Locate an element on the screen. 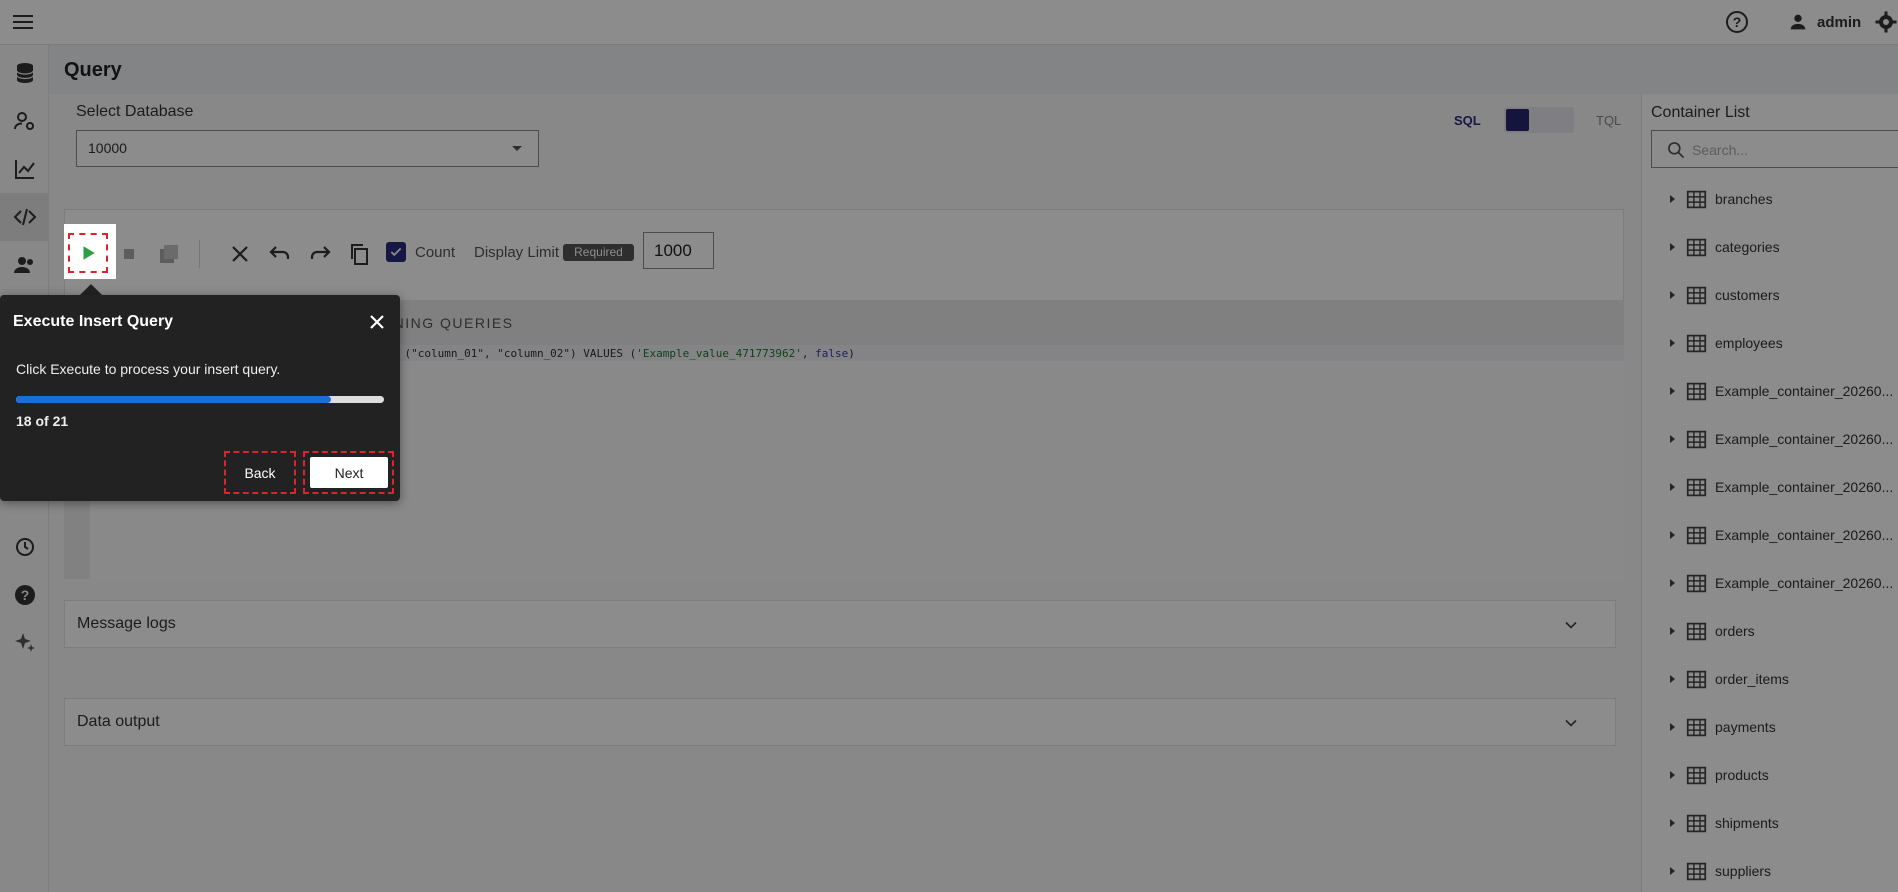 The height and width of the screenshot is (892, 1898). database-select: 10000 is located at coordinates (307, 148).